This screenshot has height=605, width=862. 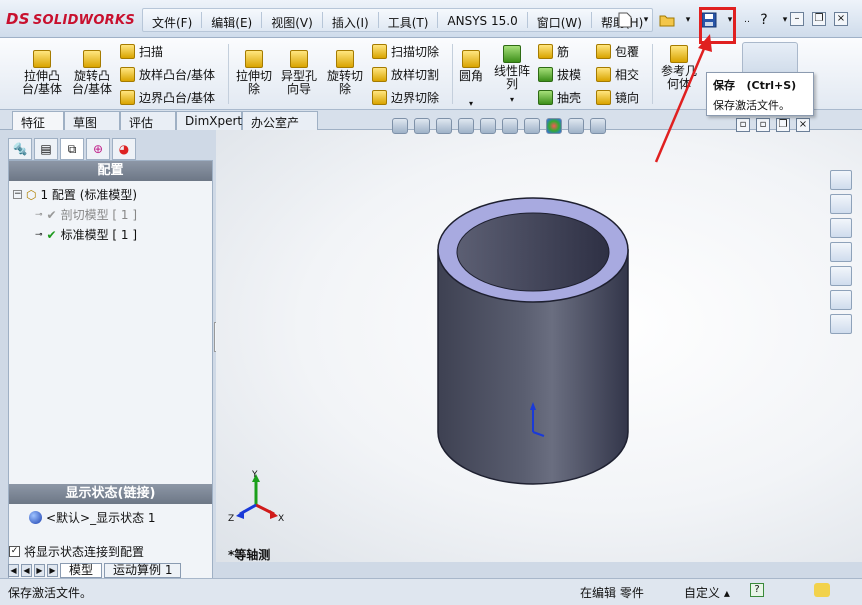 What do you see at coordinates (422, 126) in the screenshot?
I see `zoom-to-area-icon` at bounding box center [422, 126].